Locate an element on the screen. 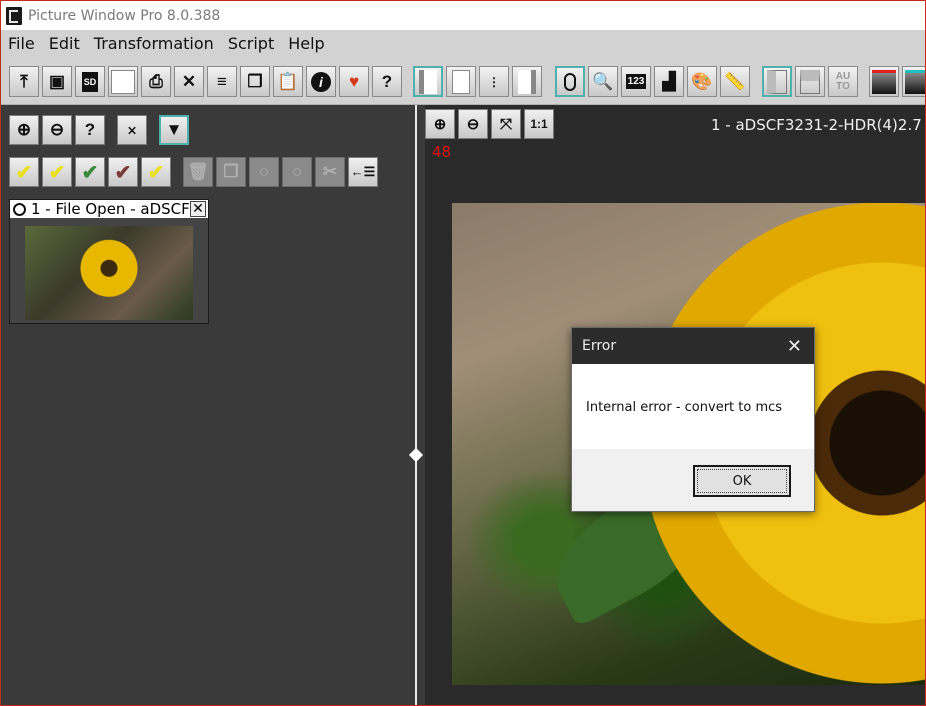 Image resolution: width=926 pixels, height=706 pixels. fit-icon: ⤧ is located at coordinates (505, 124).